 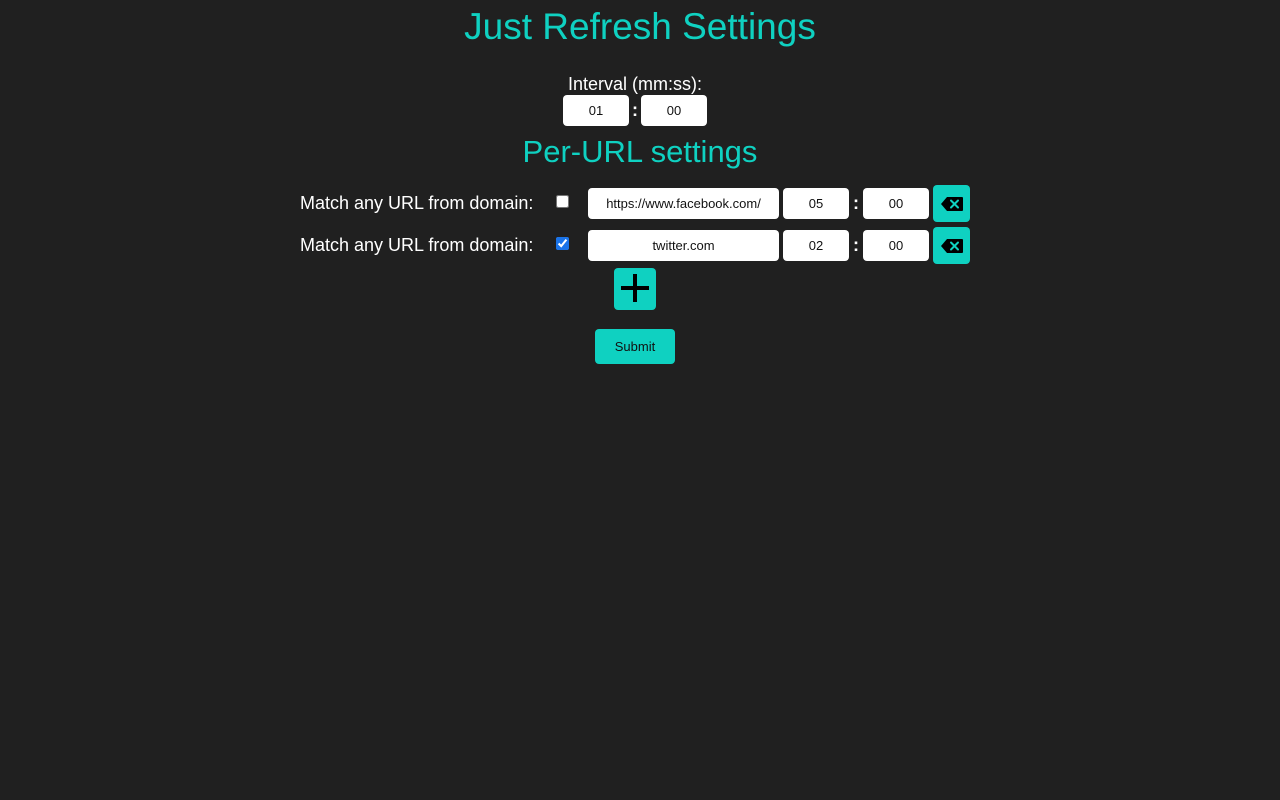 I want to click on add-url-button, so click(x=635, y=289).